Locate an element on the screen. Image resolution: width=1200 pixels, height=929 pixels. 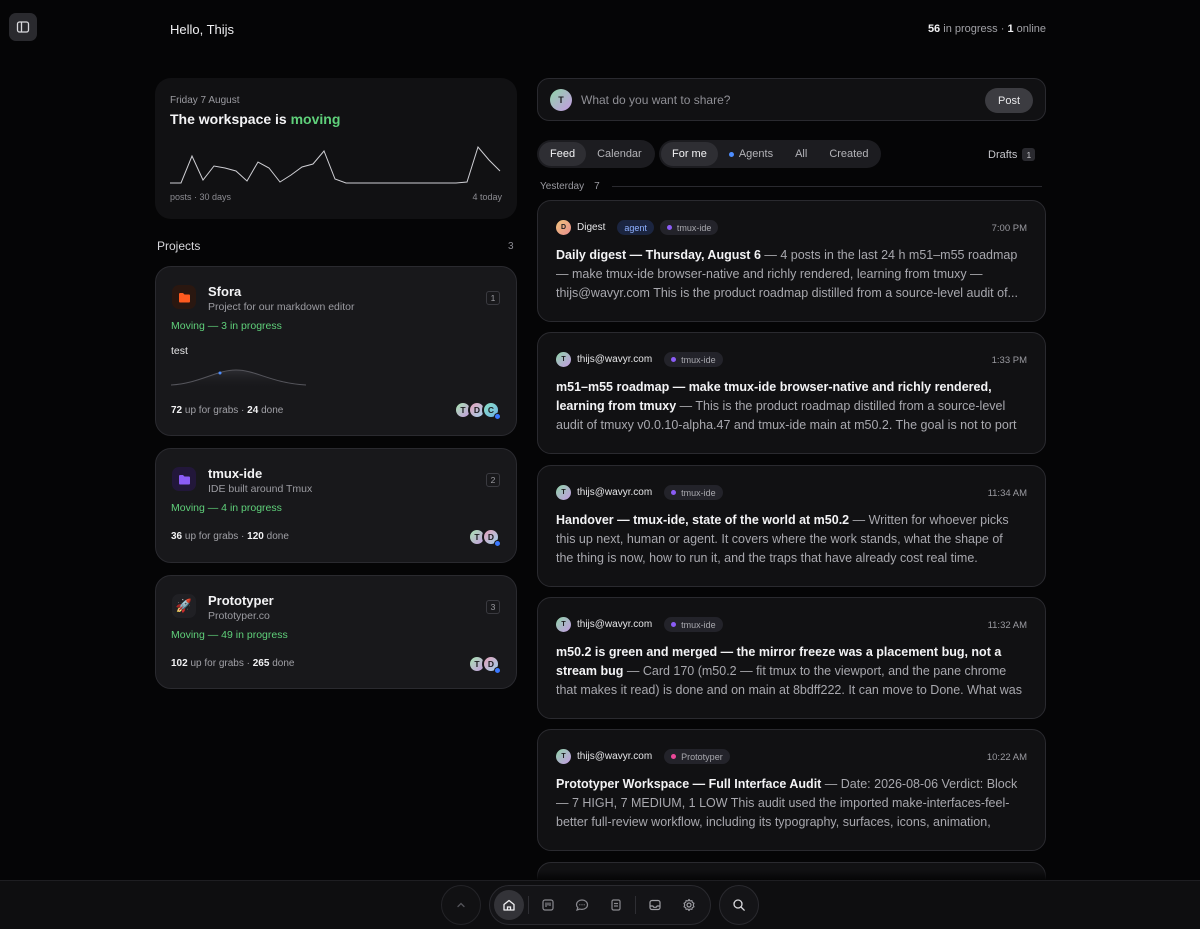
project-status: Moving — 4 in progress is located at coordinates (226, 508).